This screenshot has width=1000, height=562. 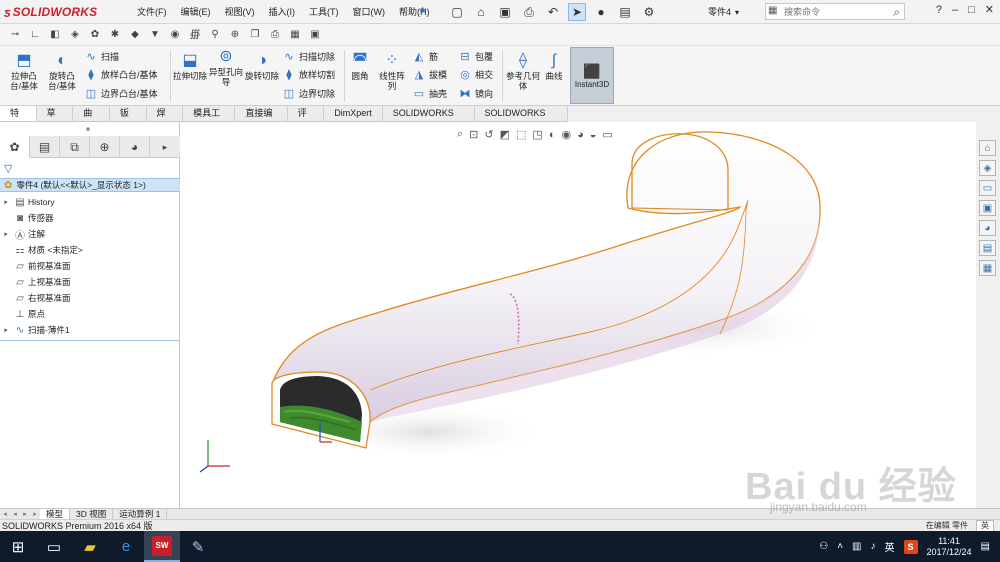 What do you see at coordinates (190, 66) in the screenshot?
I see `extrude-cut-button: ⬓ 拉伸切除` at bounding box center [190, 66].